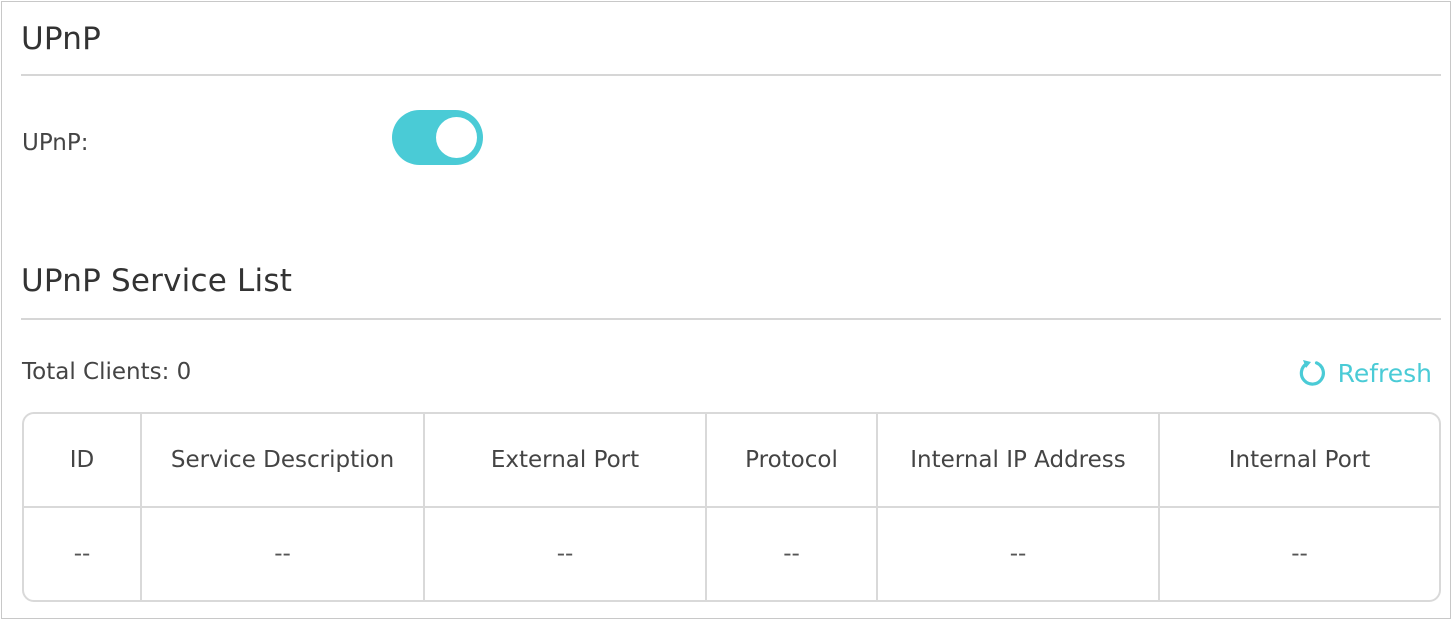  I want to click on refresh-label: Refresh, so click(1384, 373).